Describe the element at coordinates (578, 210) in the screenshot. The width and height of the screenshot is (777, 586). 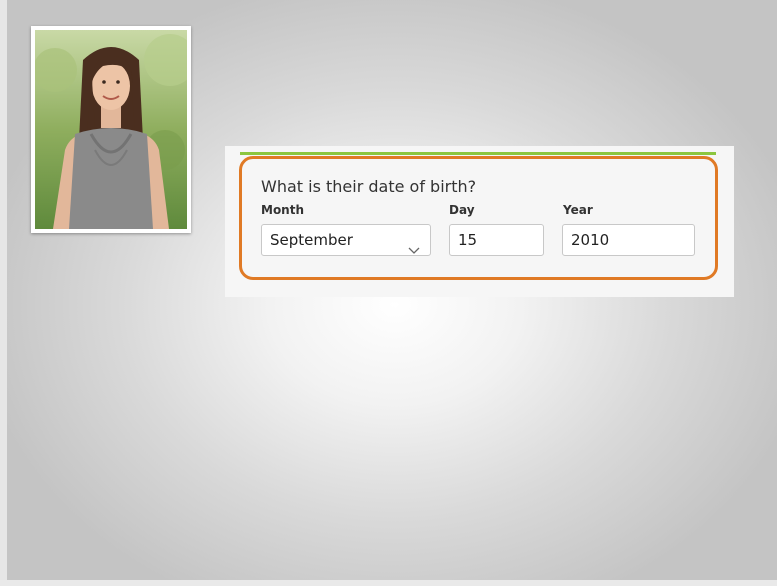
I see `year-label: Year` at that location.